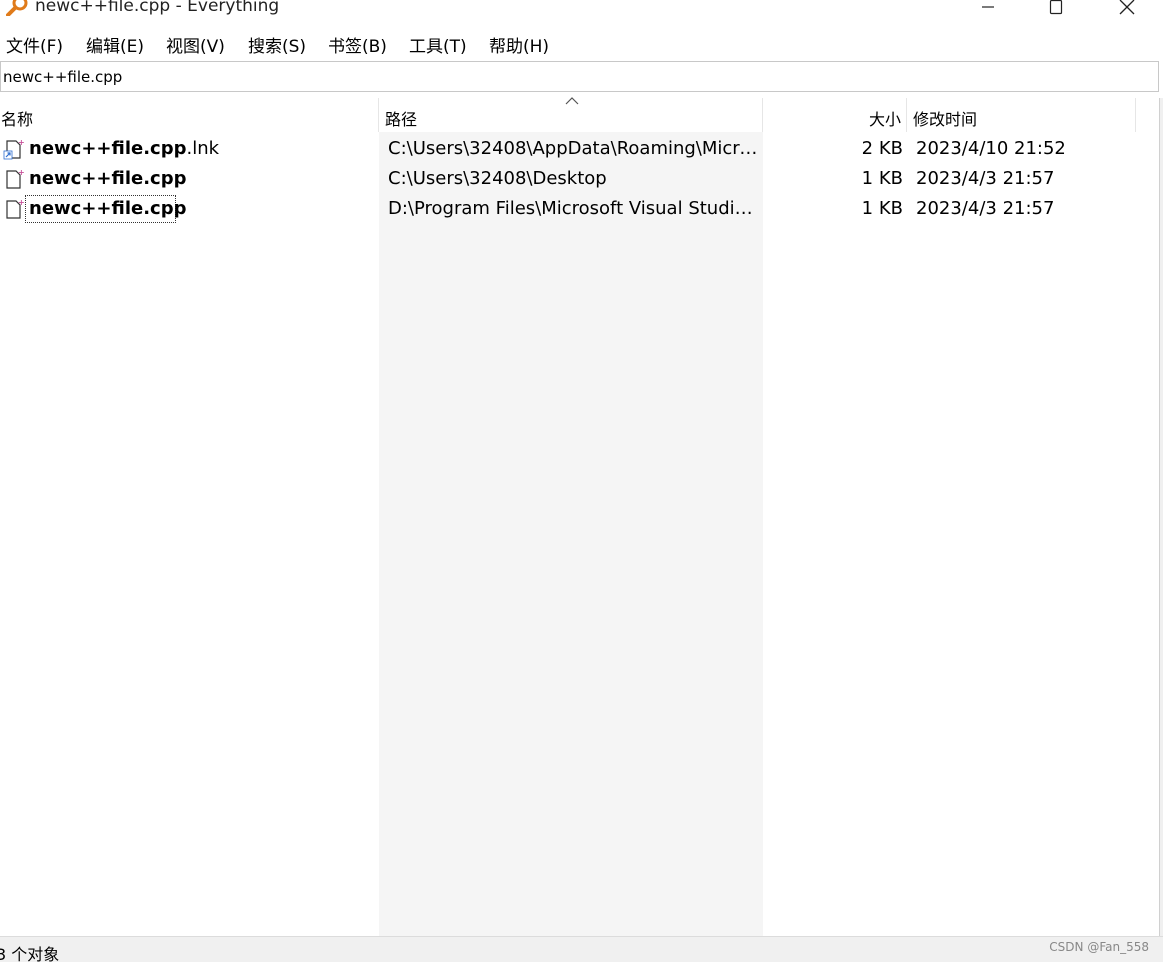 The image size is (1163, 962). Describe the element at coordinates (882, 148) in the screenshot. I see `file-size: 2 KB` at that location.